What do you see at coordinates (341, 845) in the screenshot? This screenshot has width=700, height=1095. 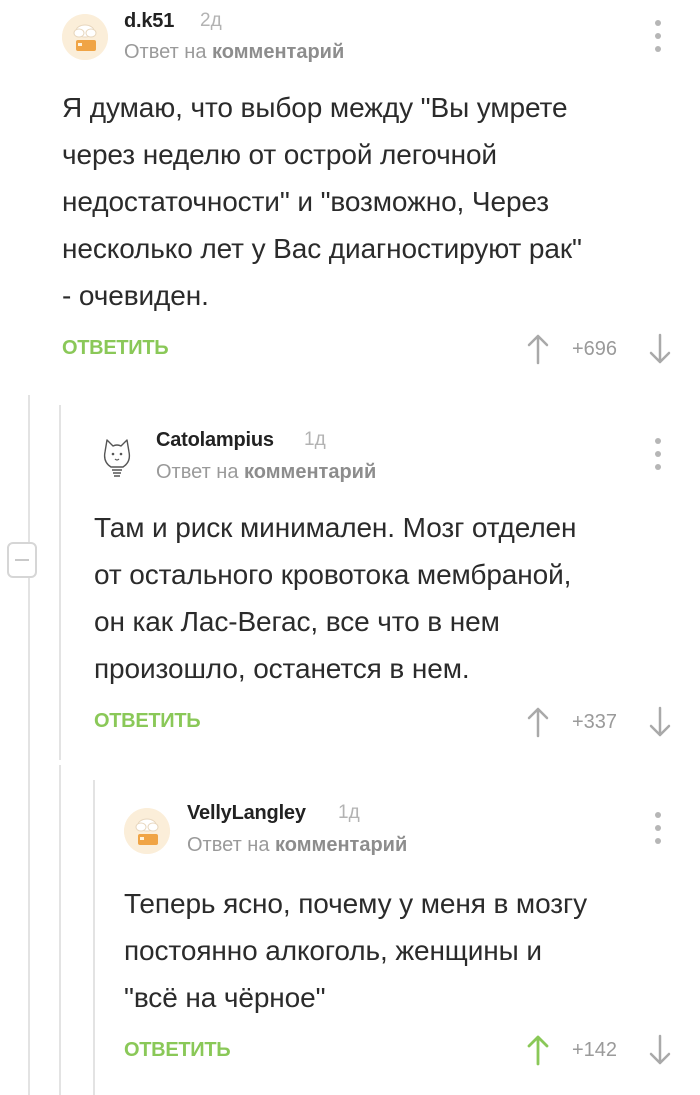 I see `reply-to-link: комментарий` at bounding box center [341, 845].